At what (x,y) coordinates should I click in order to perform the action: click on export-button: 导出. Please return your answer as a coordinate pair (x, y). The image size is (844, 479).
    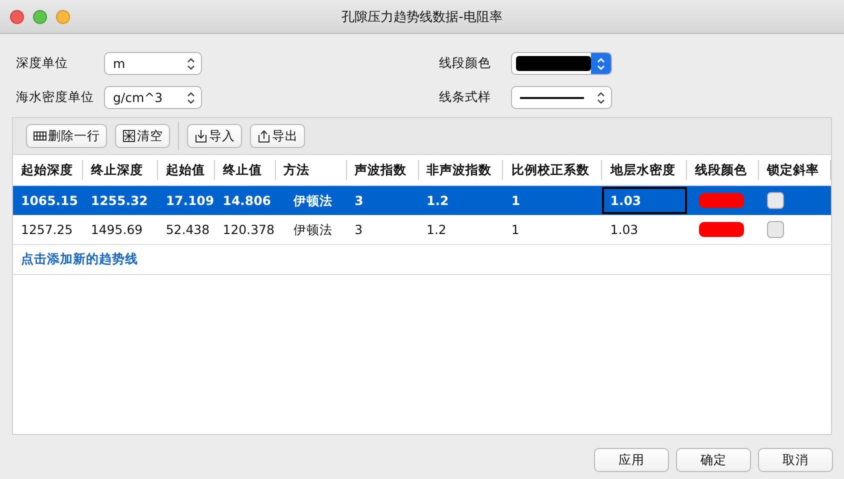
    Looking at the image, I should click on (277, 136).